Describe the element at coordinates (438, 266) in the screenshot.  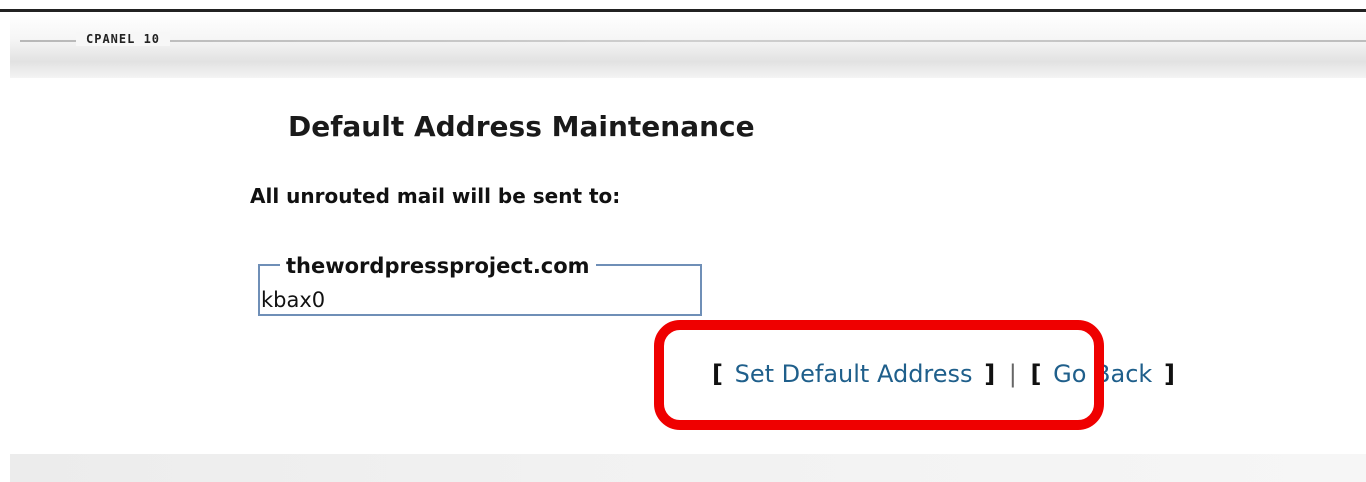
I see `domain-legend: thewordpressproject.com` at that location.